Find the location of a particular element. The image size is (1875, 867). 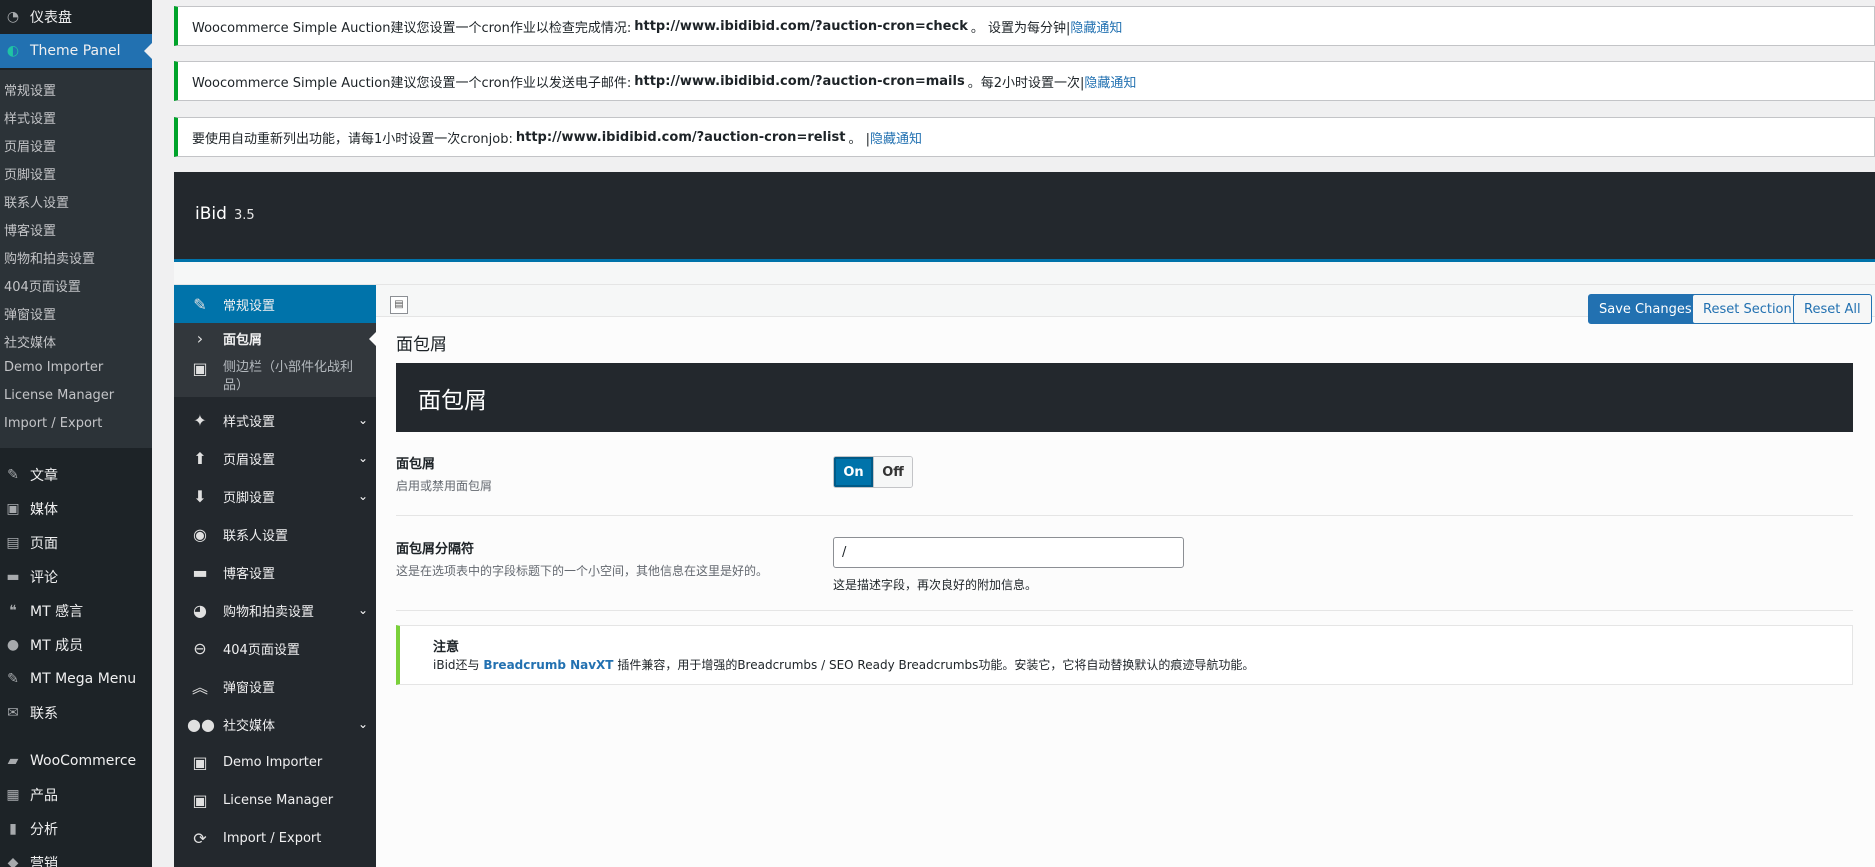

toggle-on-button: On is located at coordinates (853, 472).